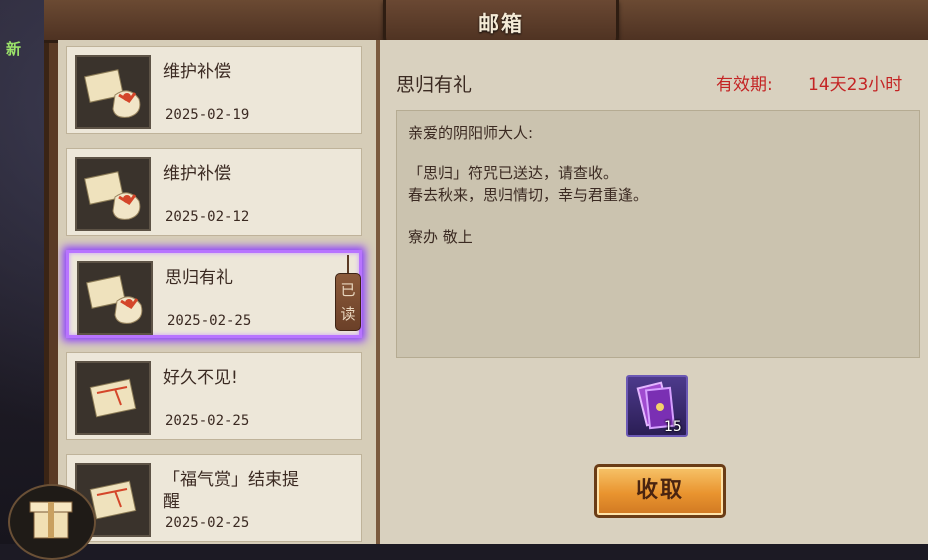 The width and height of the screenshot is (928, 560). Describe the element at coordinates (660, 491) in the screenshot. I see `claim-button: 收取` at that location.